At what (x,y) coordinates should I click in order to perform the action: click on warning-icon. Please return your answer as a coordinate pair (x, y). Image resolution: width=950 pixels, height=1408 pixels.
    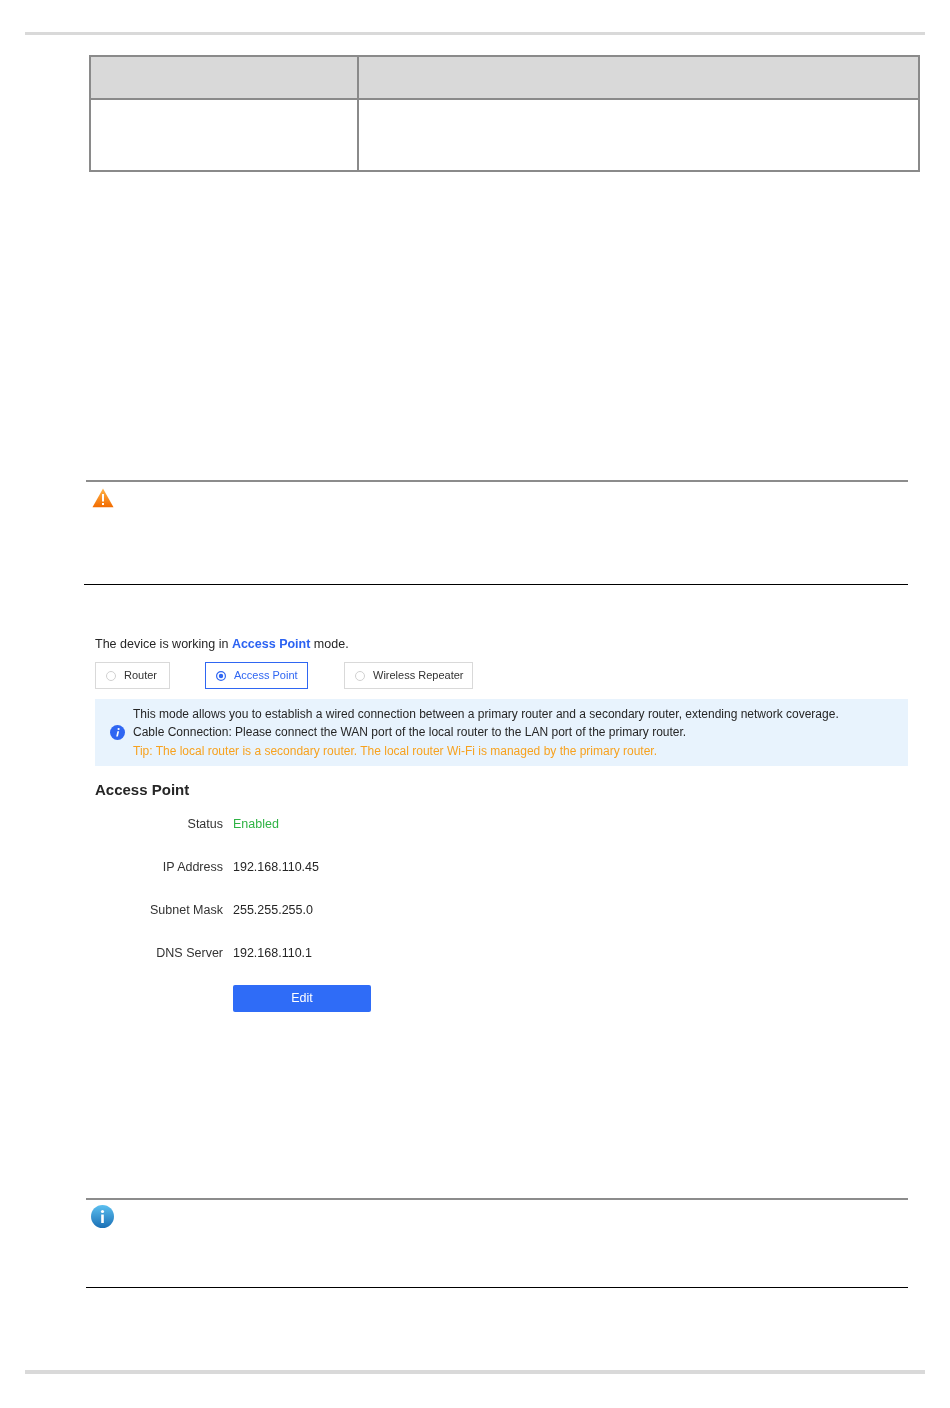
    Looking at the image, I should click on (103, 498).